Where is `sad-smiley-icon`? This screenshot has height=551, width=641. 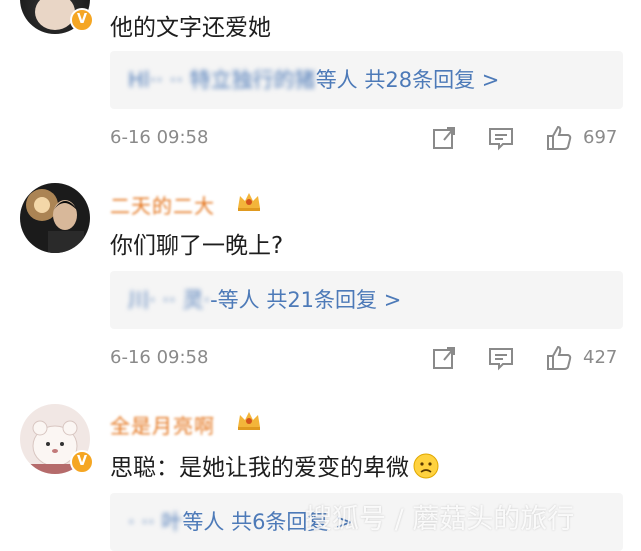 sad-smiley-icon is located at coordinates (426, 466).